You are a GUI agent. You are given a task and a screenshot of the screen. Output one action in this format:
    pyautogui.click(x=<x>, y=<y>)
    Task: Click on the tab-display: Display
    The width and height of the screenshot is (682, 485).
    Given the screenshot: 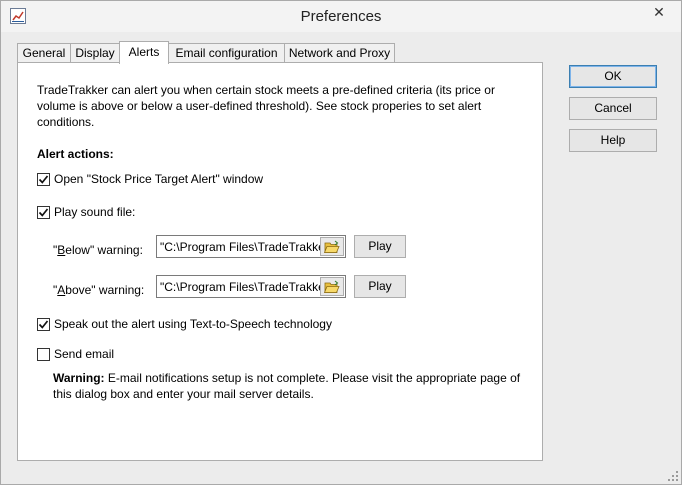 What is the action you would take?
    pyautogui.click(x=95, y=53)
    